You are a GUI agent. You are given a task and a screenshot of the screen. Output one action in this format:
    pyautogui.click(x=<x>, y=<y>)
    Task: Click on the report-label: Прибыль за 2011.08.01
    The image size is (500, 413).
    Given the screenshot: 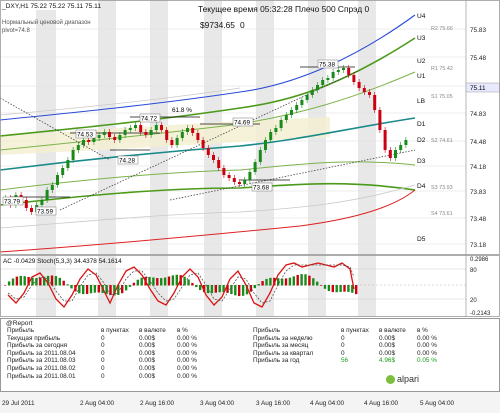 What is the action you would take?
    pyautogui.click(x=41, y=376)
    